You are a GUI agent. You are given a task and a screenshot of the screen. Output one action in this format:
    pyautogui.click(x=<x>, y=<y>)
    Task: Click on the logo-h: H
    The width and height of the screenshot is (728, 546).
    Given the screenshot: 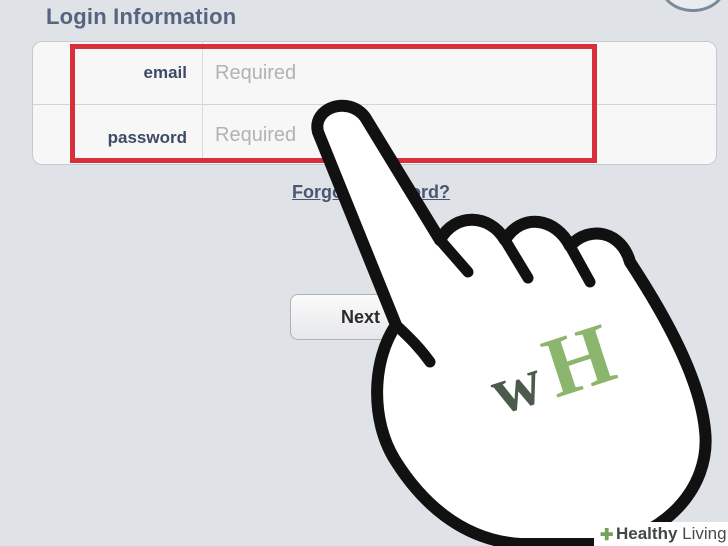 What is the action you would take?
    pyautogui.click(x=578, y=360)
    